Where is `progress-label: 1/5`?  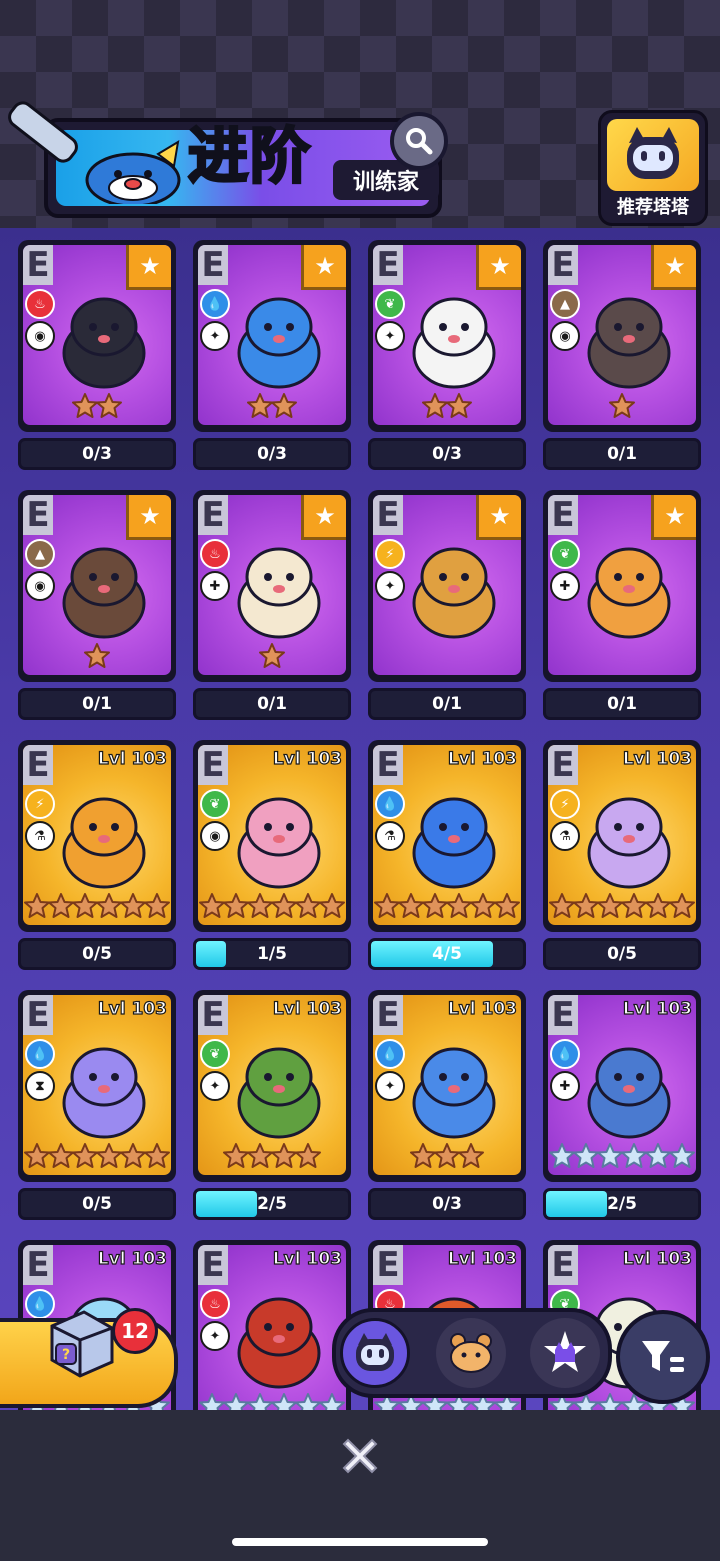
progress-label: 1/5 is located at coordinates (272, 954).